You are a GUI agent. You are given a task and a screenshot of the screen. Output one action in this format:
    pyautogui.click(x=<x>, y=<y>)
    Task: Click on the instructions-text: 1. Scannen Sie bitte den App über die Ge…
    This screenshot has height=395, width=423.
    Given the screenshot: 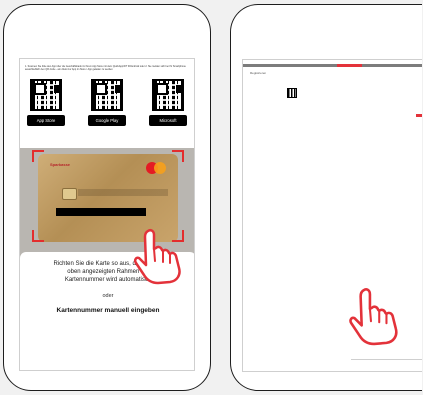 What is the action you would take?
    pyautogui.click(x=105, y=68)
    